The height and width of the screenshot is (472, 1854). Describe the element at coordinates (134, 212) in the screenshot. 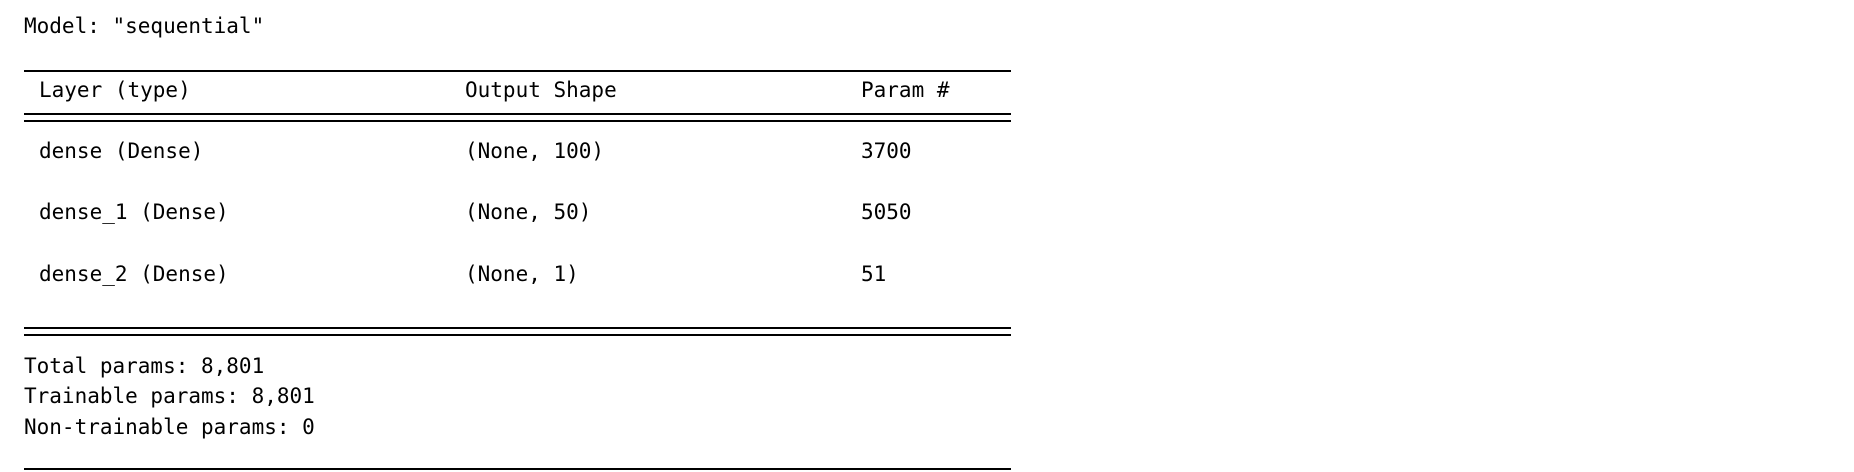

I see `row-layer-name: dense_1 (Dense)` at that location.